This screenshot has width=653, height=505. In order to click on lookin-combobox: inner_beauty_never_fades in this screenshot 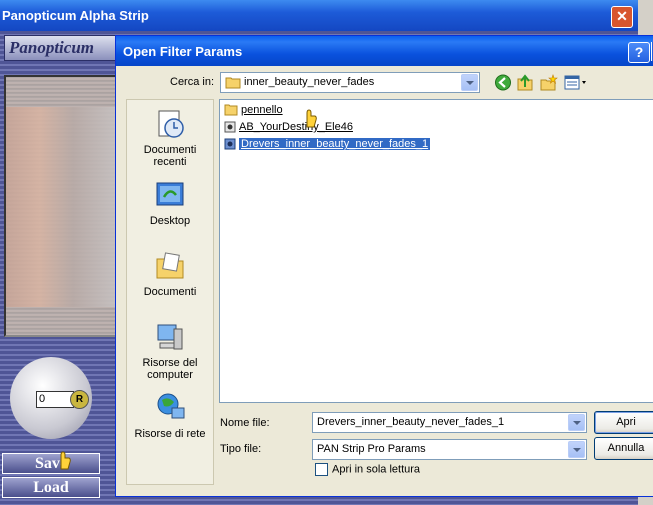, I will do `click(350, 82)`.